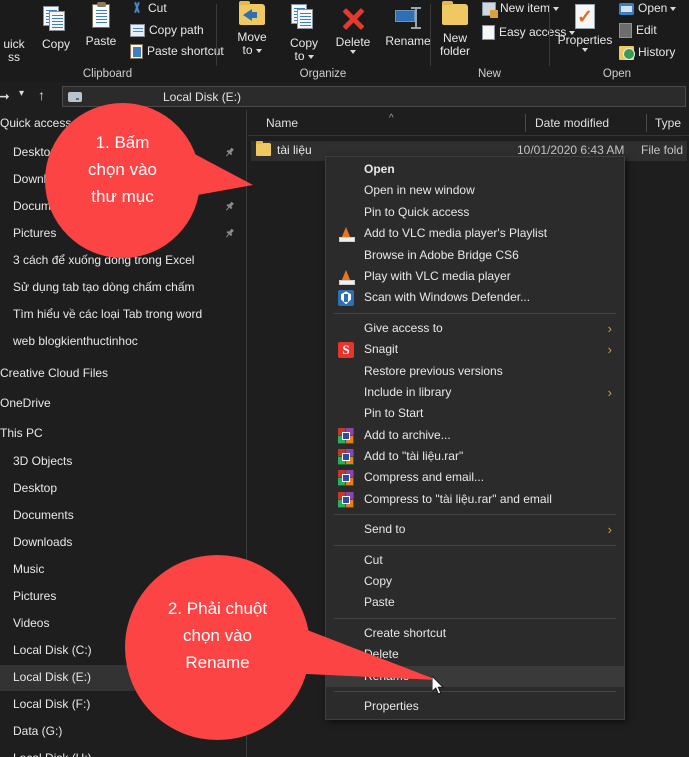  What do you see at coordinates (54, 373) in the screenshot?
I see `sidebar-item-label: Creative Cloud Files` at bounding box center [54, 373].